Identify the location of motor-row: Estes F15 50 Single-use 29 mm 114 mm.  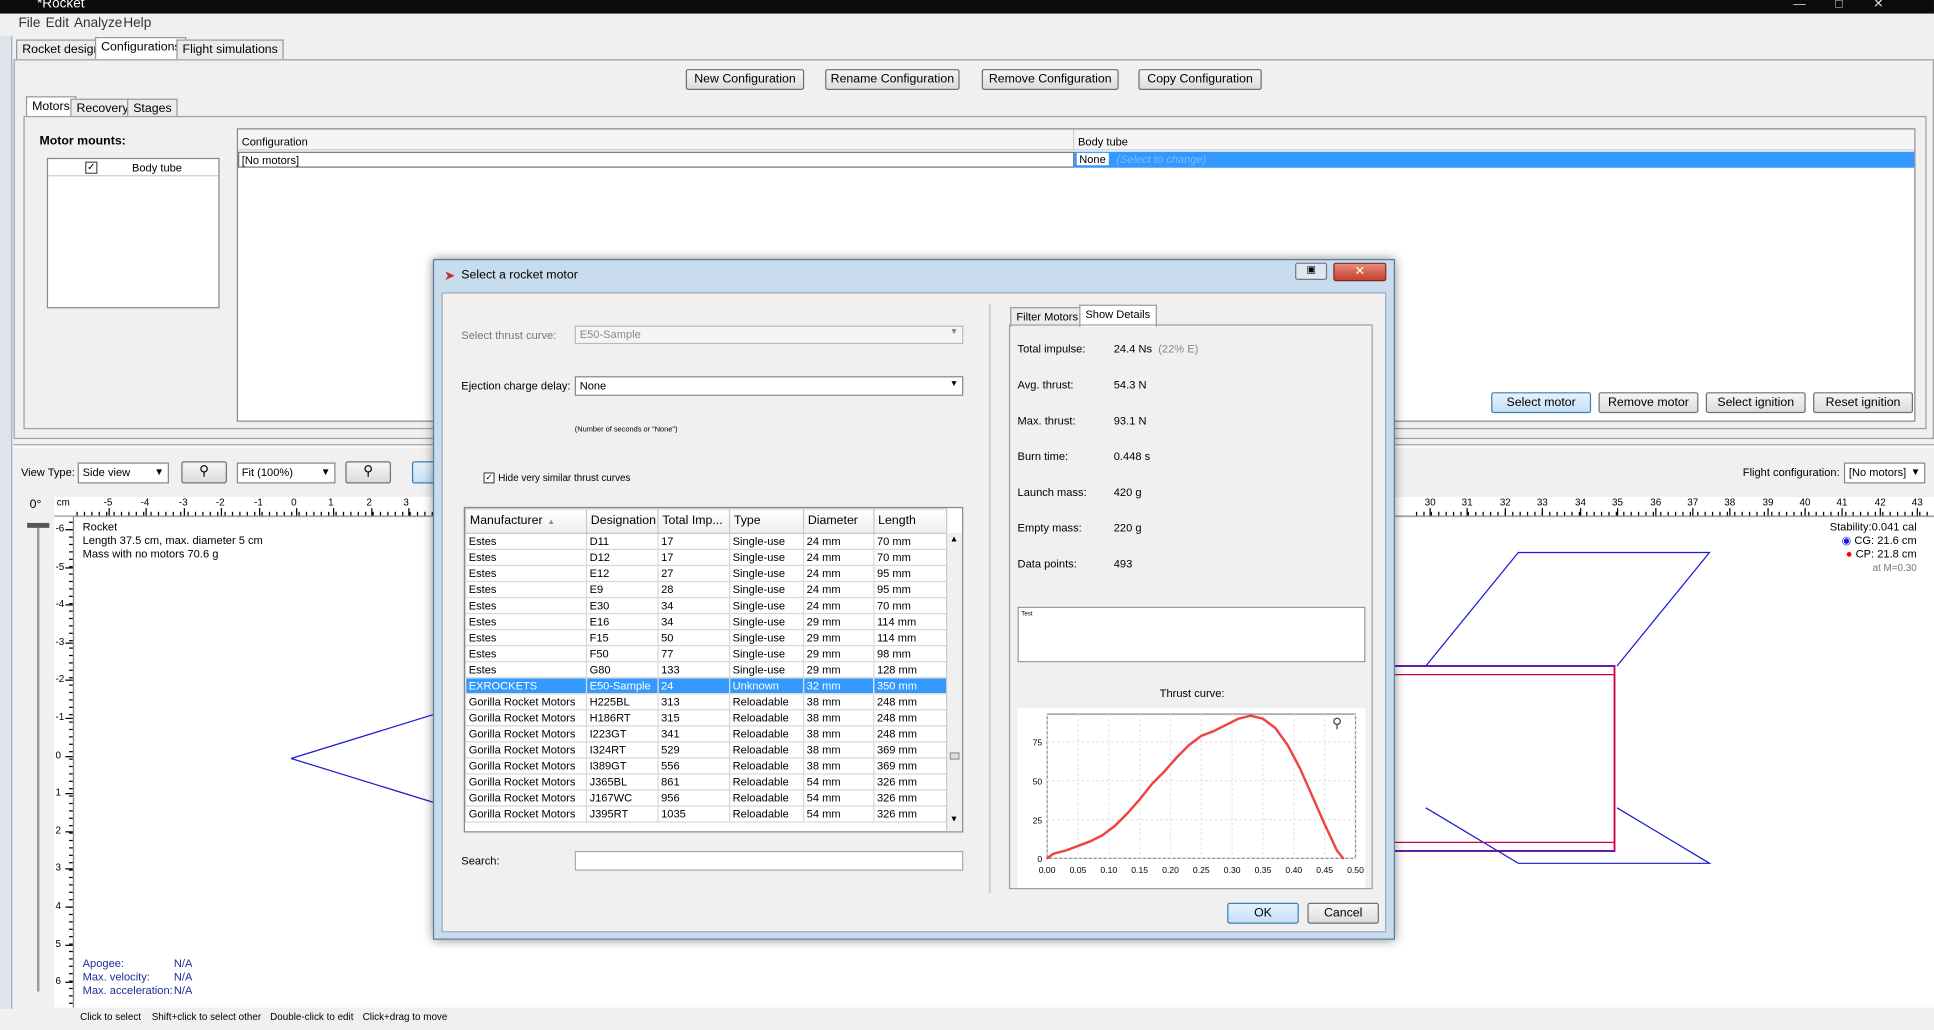
(706, 637).